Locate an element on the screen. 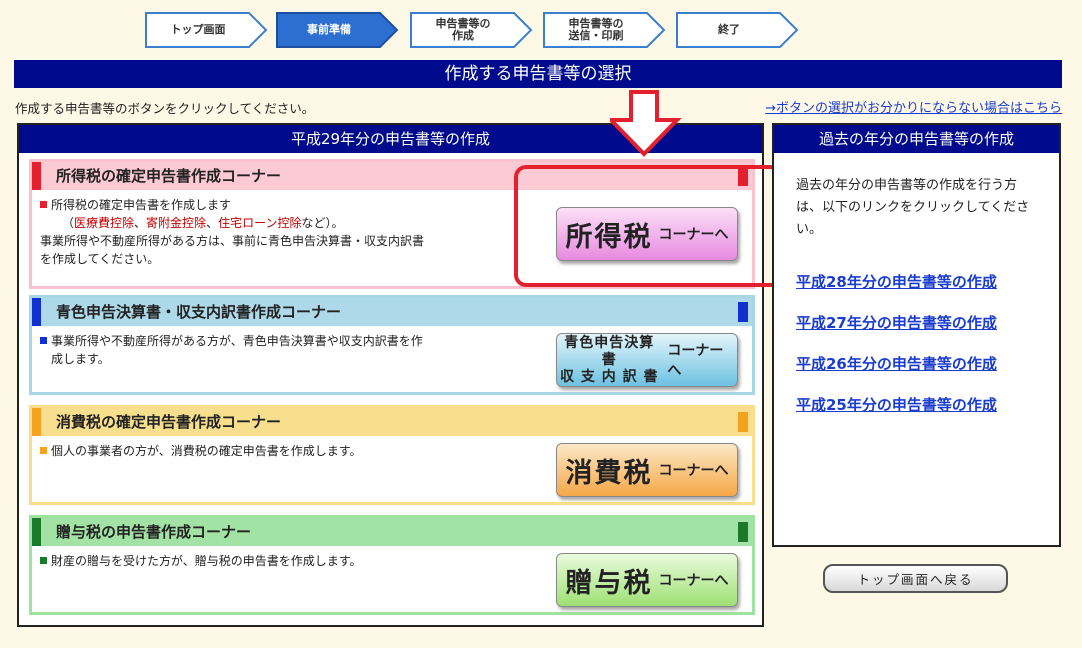  consumption-tax-corner-button: 消費税 コーナーへ is located at coordinates (647, 470).